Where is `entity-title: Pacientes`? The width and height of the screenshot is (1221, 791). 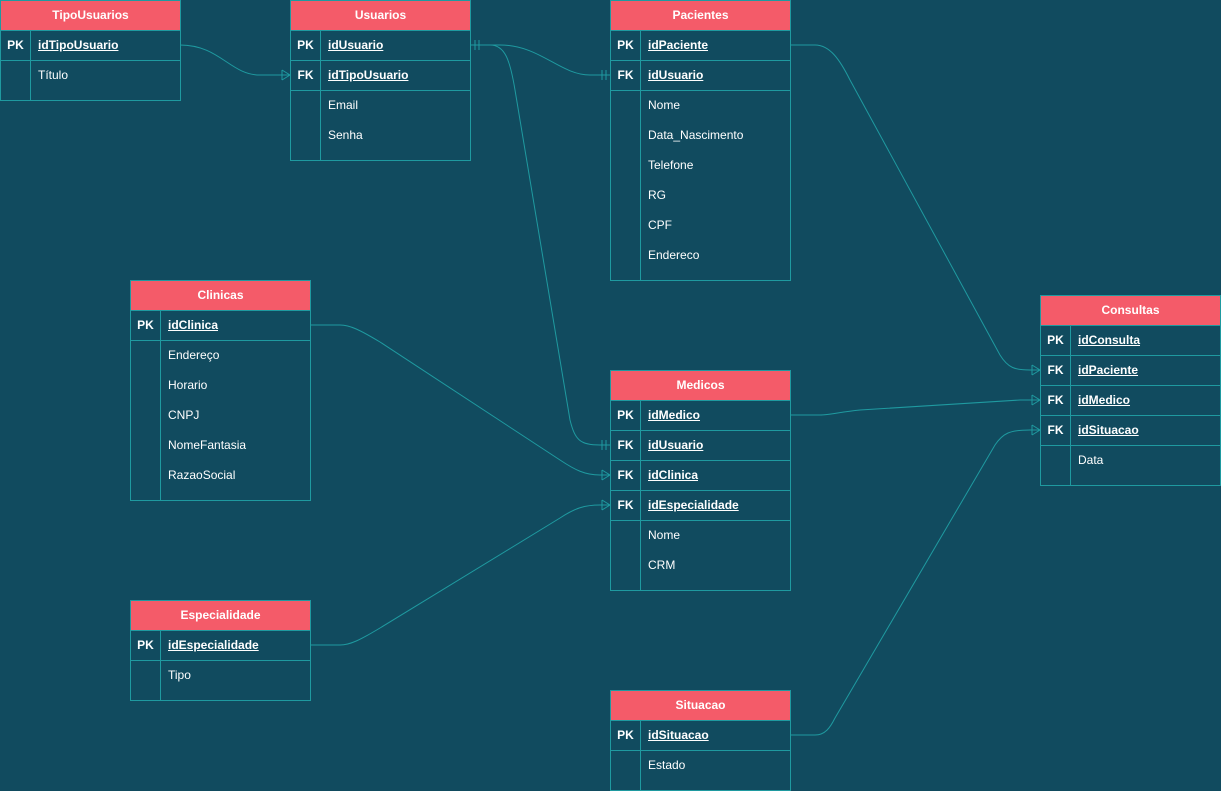
entity-title: Pacientes is located at coordinates (700, 16).